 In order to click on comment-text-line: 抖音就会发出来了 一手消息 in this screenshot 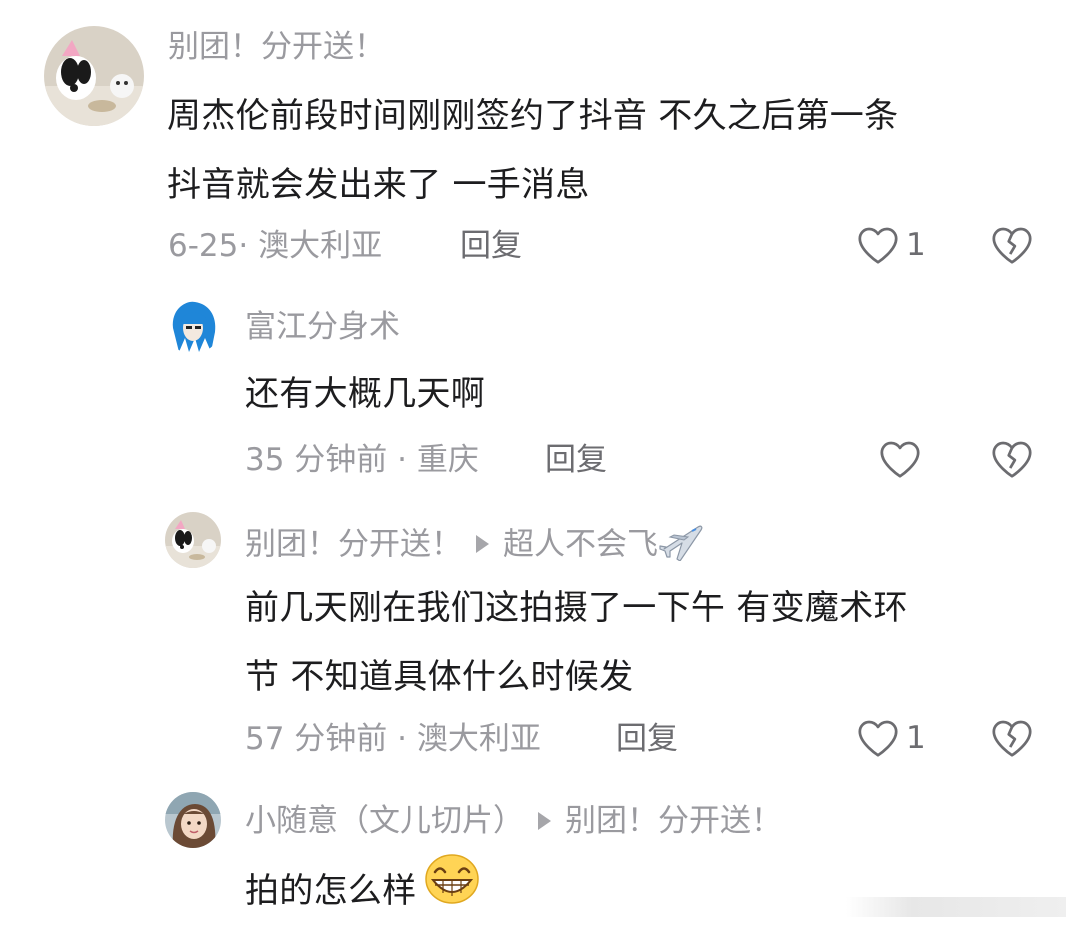, I will do `click(378, 185)`.